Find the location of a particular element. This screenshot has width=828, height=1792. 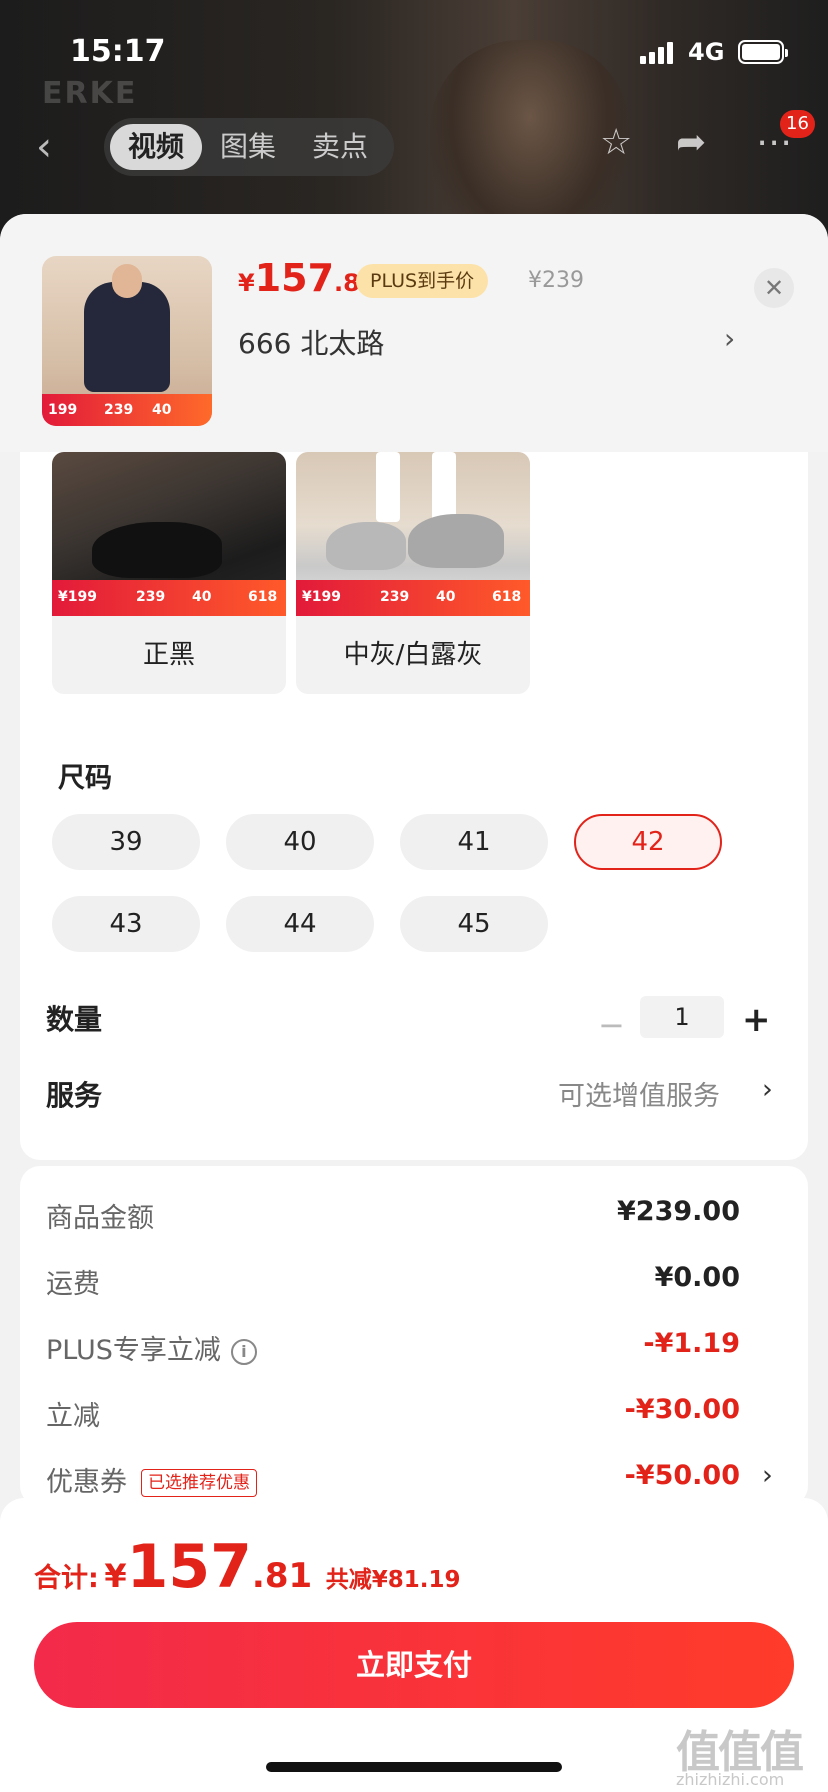

color-label: 中灰/白露灰 is located at coordinates (413, 655).